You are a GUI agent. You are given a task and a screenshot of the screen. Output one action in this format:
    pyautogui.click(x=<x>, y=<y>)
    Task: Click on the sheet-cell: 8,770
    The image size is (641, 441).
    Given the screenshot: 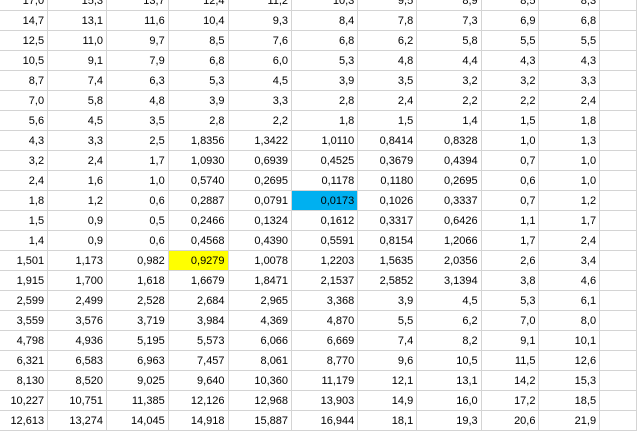 What is the action you would take?
    pyautogui.click(x=325, y=360)
    